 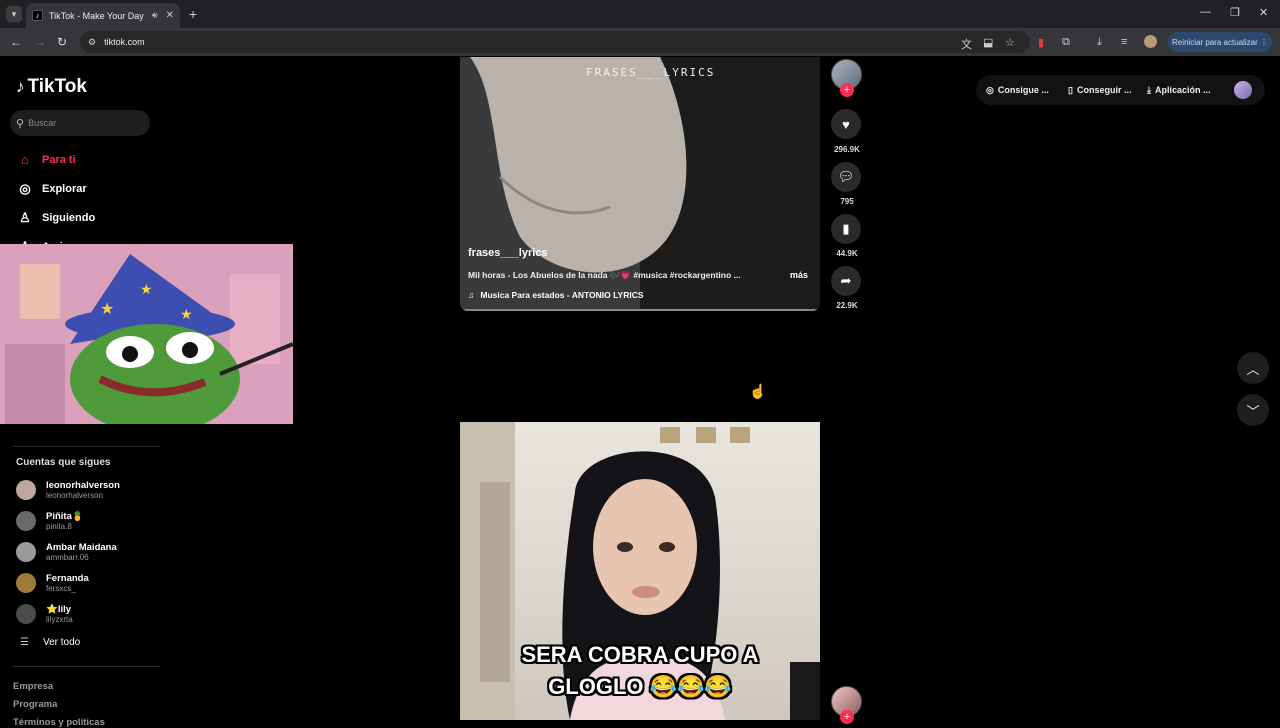 What do you see at coordinates (990, 89) in the screenshot?
I see `coin-icon: ◎` at bounding box center [990, 89].